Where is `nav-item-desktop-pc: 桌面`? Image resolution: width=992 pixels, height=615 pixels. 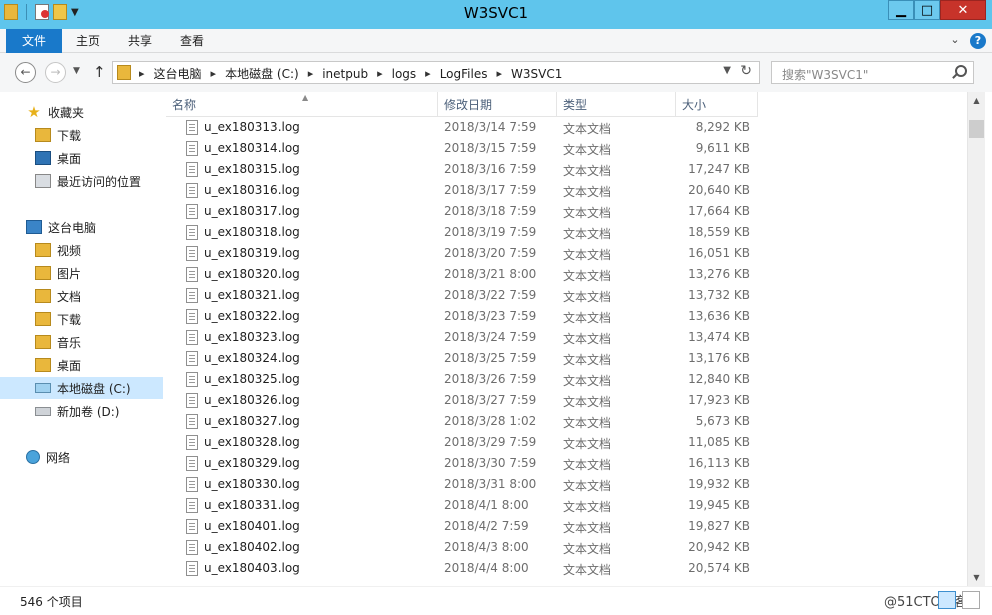
nav-item-desktop-pc: 桌面 is located at coordinates (81, 365).